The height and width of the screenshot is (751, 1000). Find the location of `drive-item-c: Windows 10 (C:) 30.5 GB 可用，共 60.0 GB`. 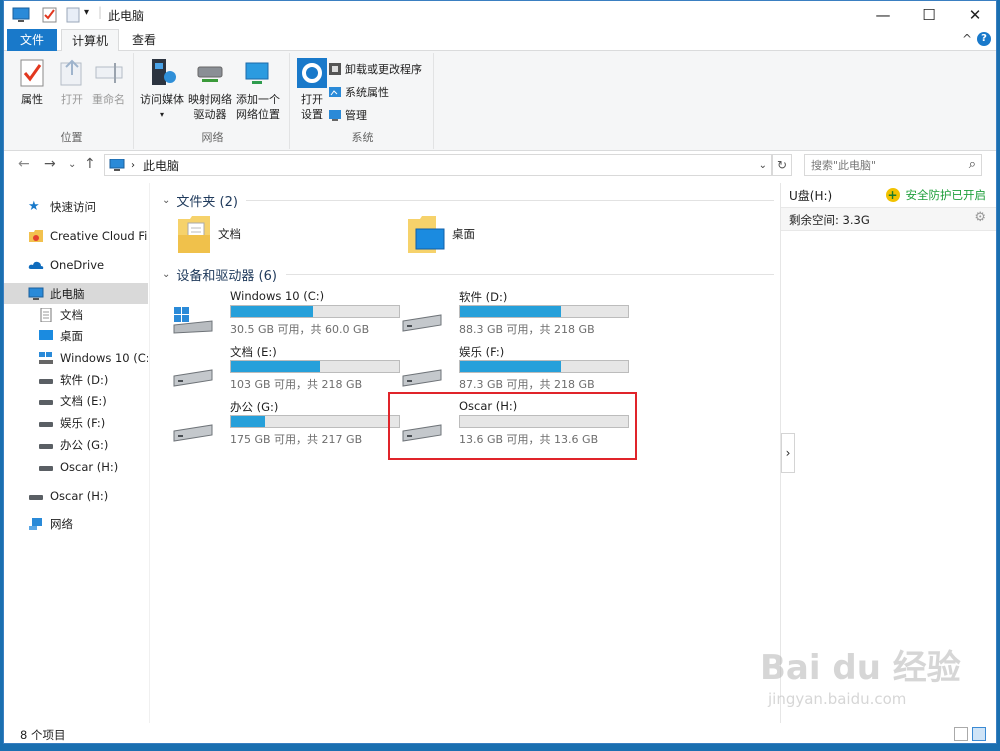

drive-item-c: Windows 10 (C:) 30.5 GB 可用，共 60.0 GB is located at coordinates (287, 315).